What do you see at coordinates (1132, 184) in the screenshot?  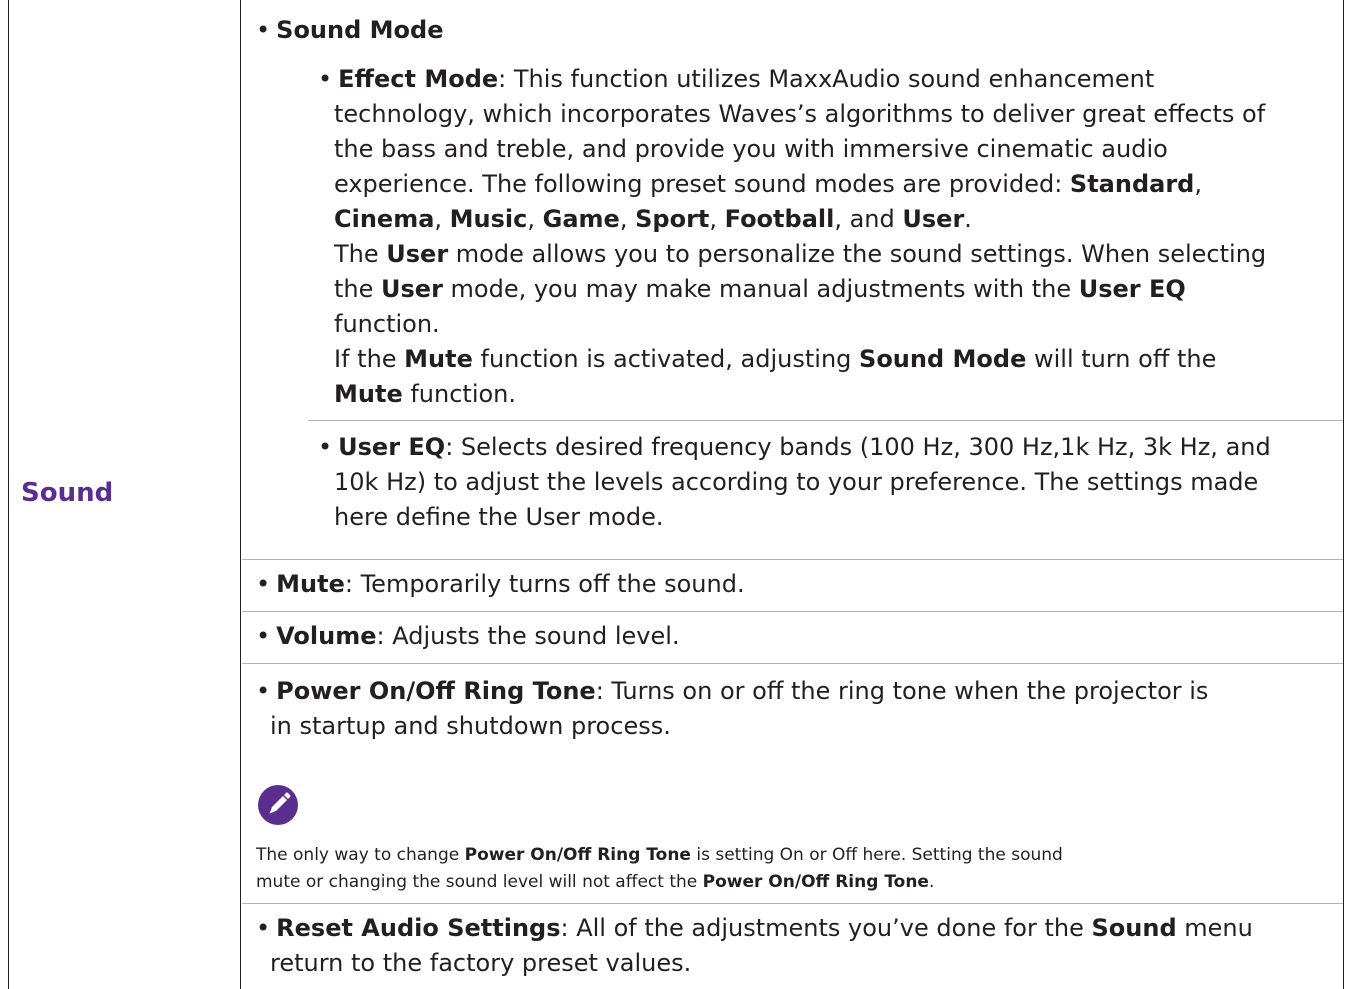 I see `mode-standard: Standard` at bounding box center [1132, 184].